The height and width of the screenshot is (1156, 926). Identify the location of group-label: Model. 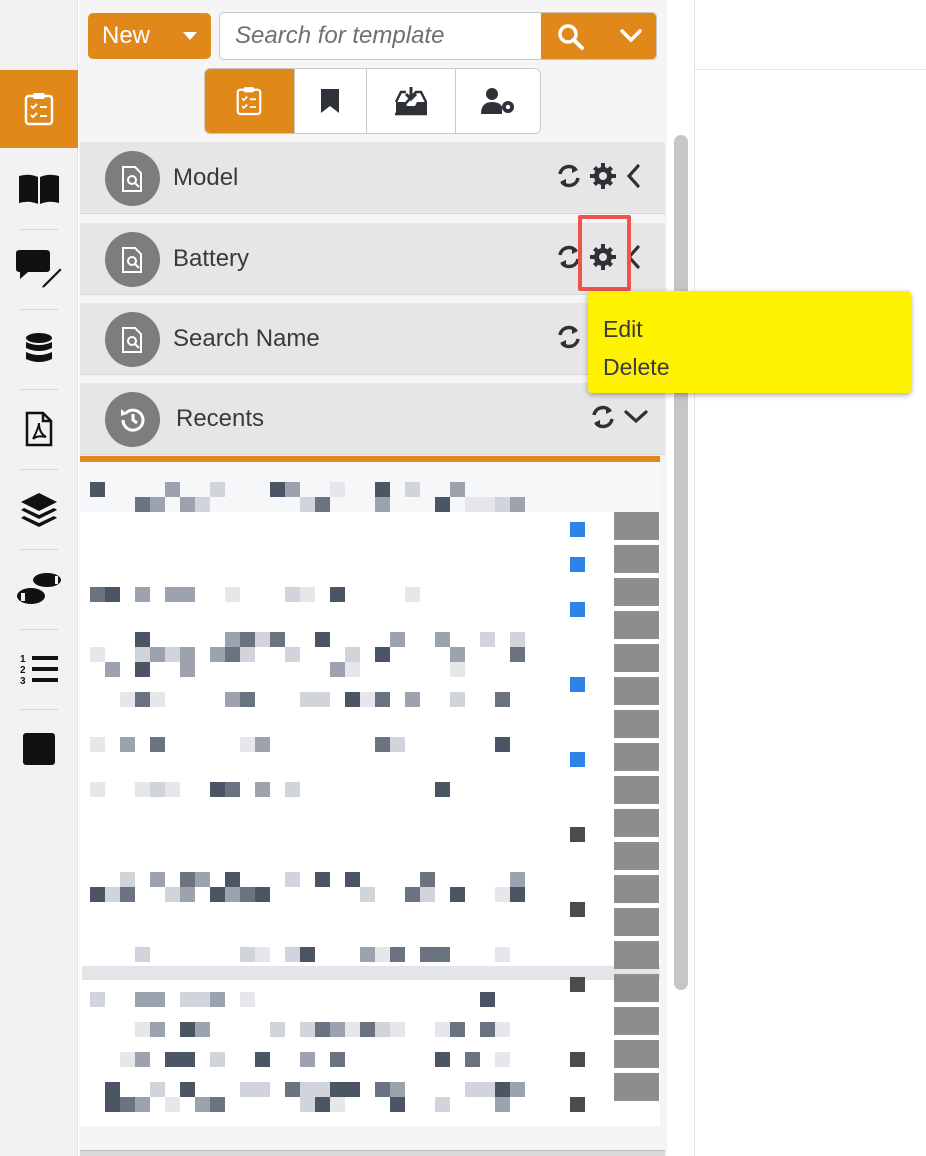
(206, 177).